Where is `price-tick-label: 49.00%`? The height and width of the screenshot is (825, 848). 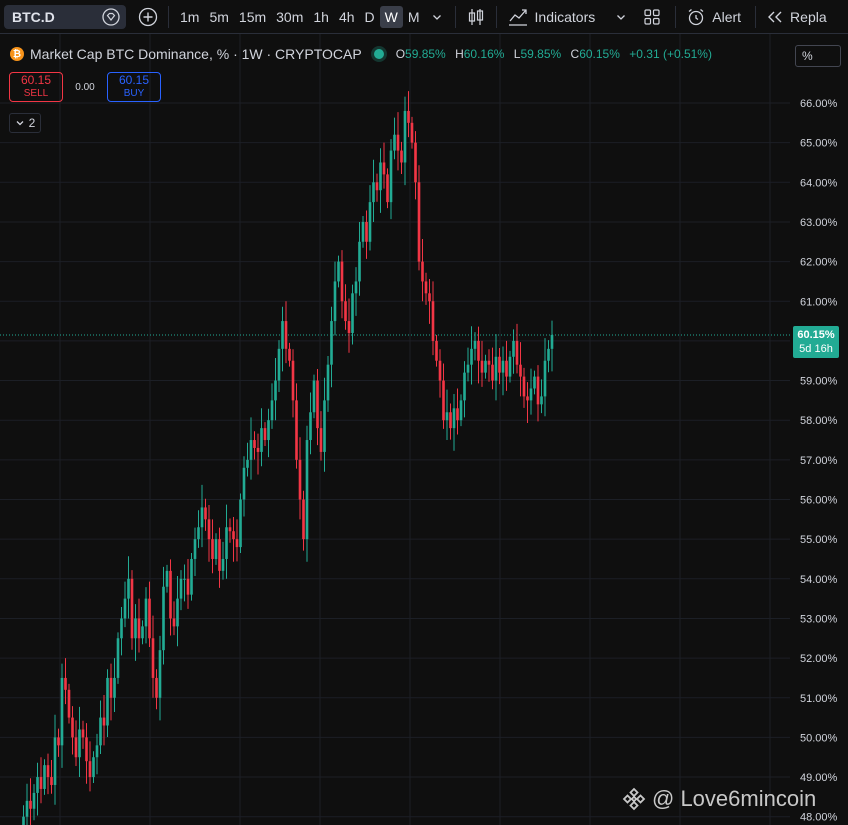 price-tick-label: 49.00% is located at coordinates (819, 778).